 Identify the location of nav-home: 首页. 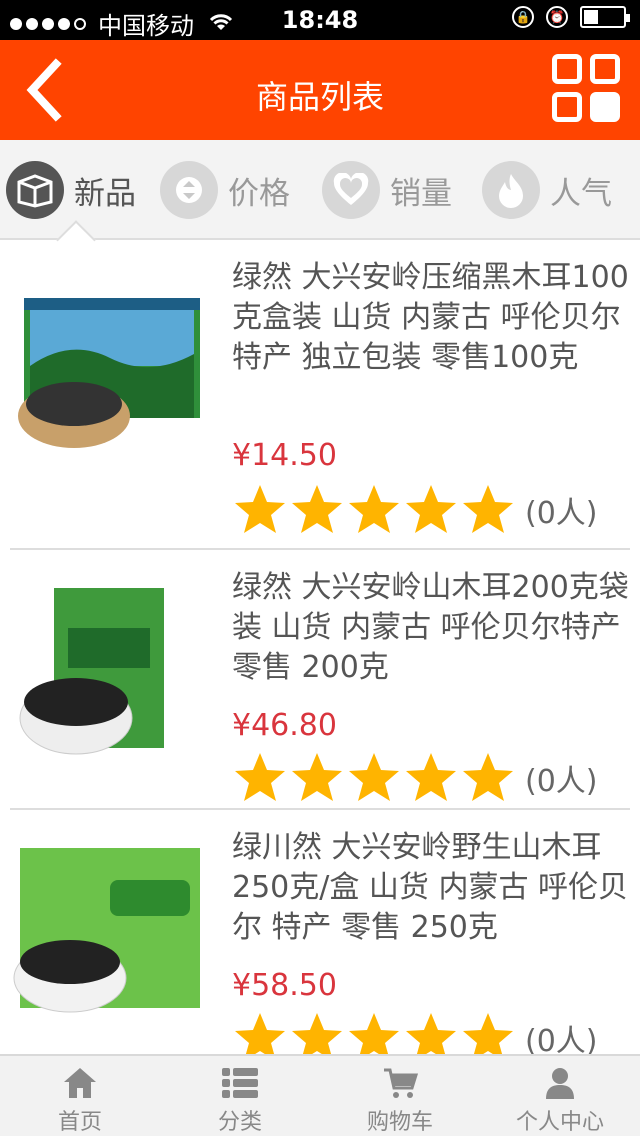
(80, 1096).